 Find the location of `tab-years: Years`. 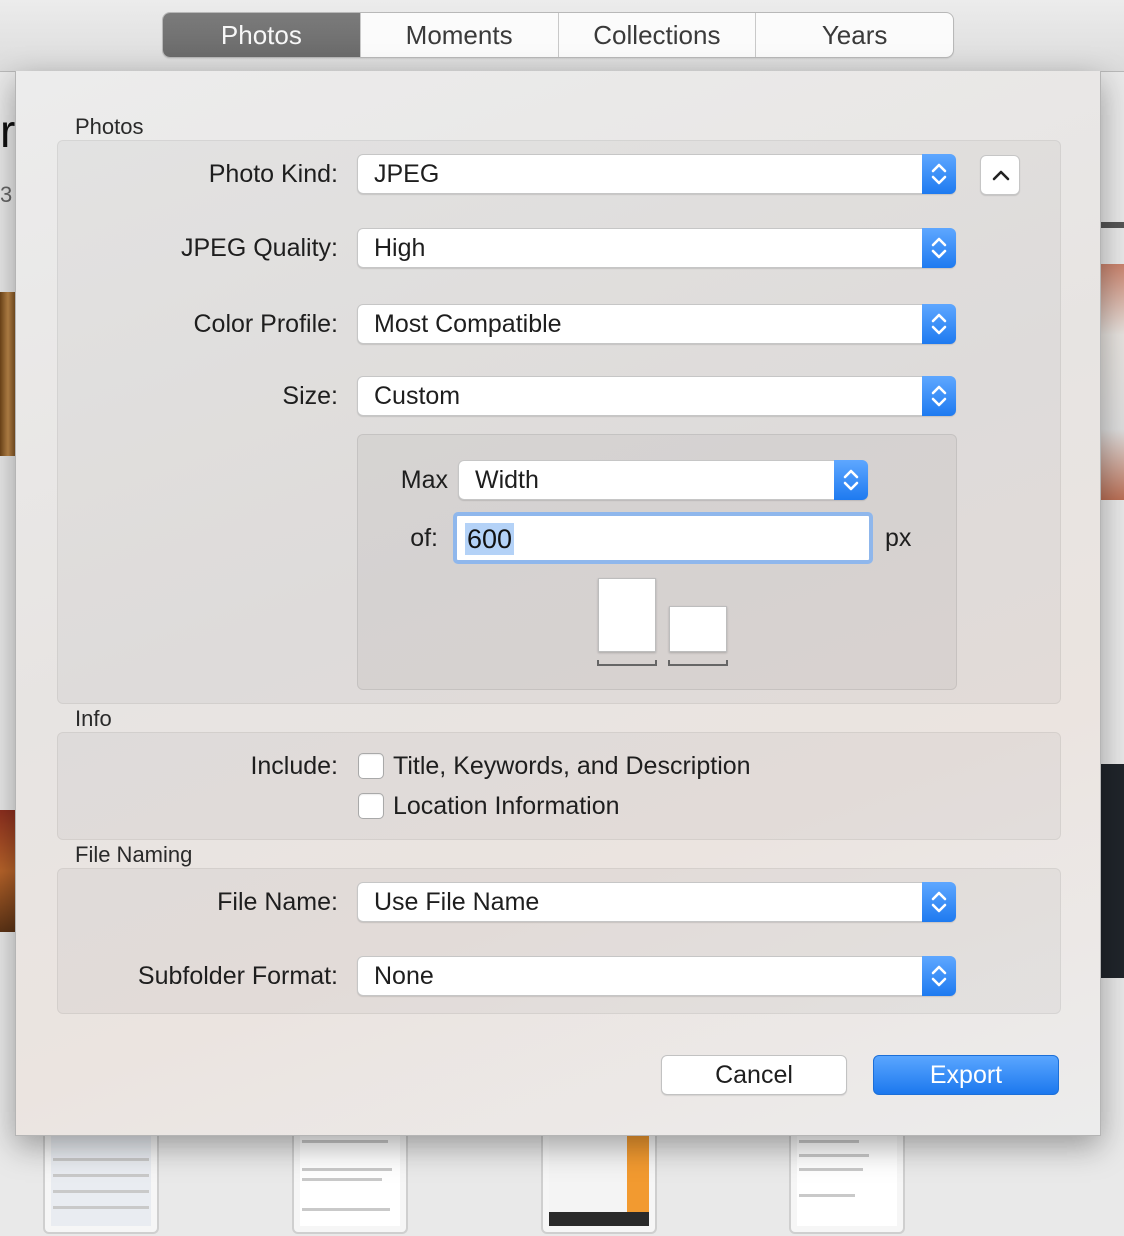

tab-years: Years is located at coordinates (854, 35).